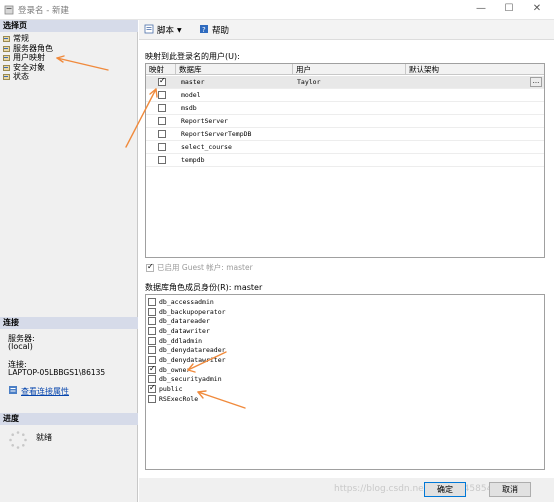  I want to click on role-item: db_owner, so click(345, 369).